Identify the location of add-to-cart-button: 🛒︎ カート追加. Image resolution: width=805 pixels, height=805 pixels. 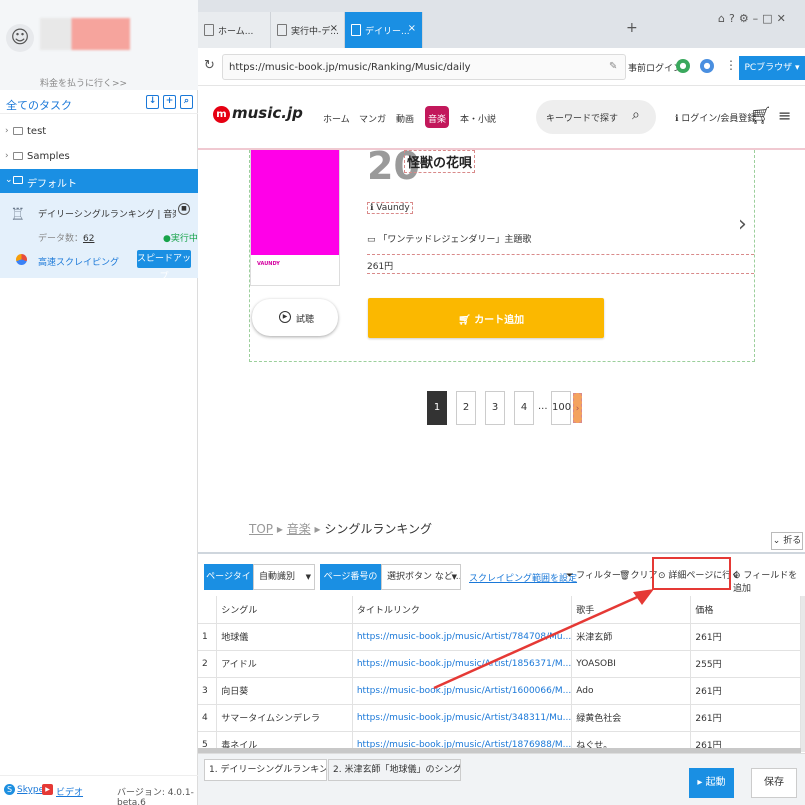
(486, 318).